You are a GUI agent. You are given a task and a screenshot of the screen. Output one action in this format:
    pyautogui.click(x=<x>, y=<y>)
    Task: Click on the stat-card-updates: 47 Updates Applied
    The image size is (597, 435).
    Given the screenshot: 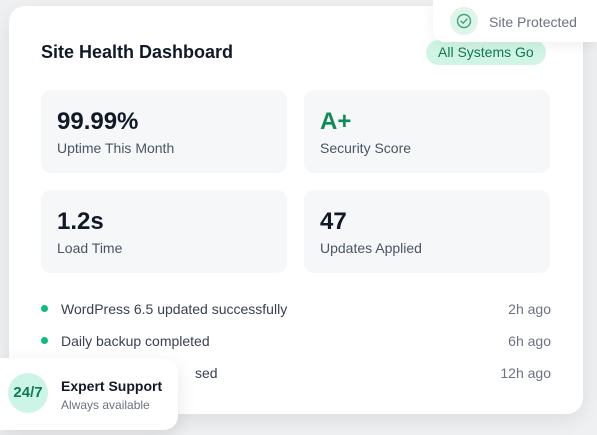 What is the action you would take?
    pyautogui.click(x=427, y=231)
    